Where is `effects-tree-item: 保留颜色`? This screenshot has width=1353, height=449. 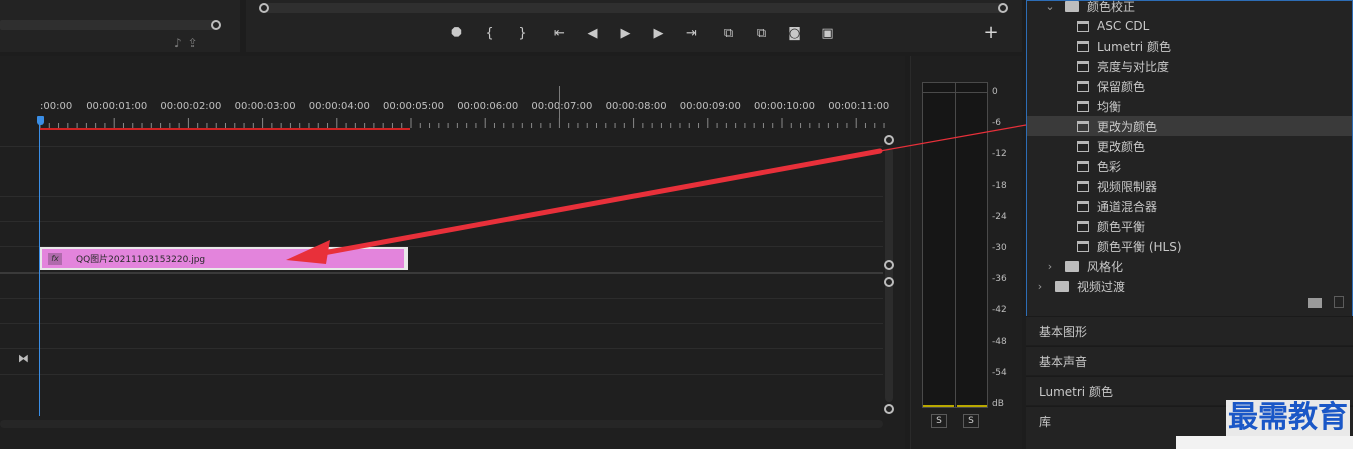
effects-tree-item: 保留颜色 is located at coordinates (1189, 86).